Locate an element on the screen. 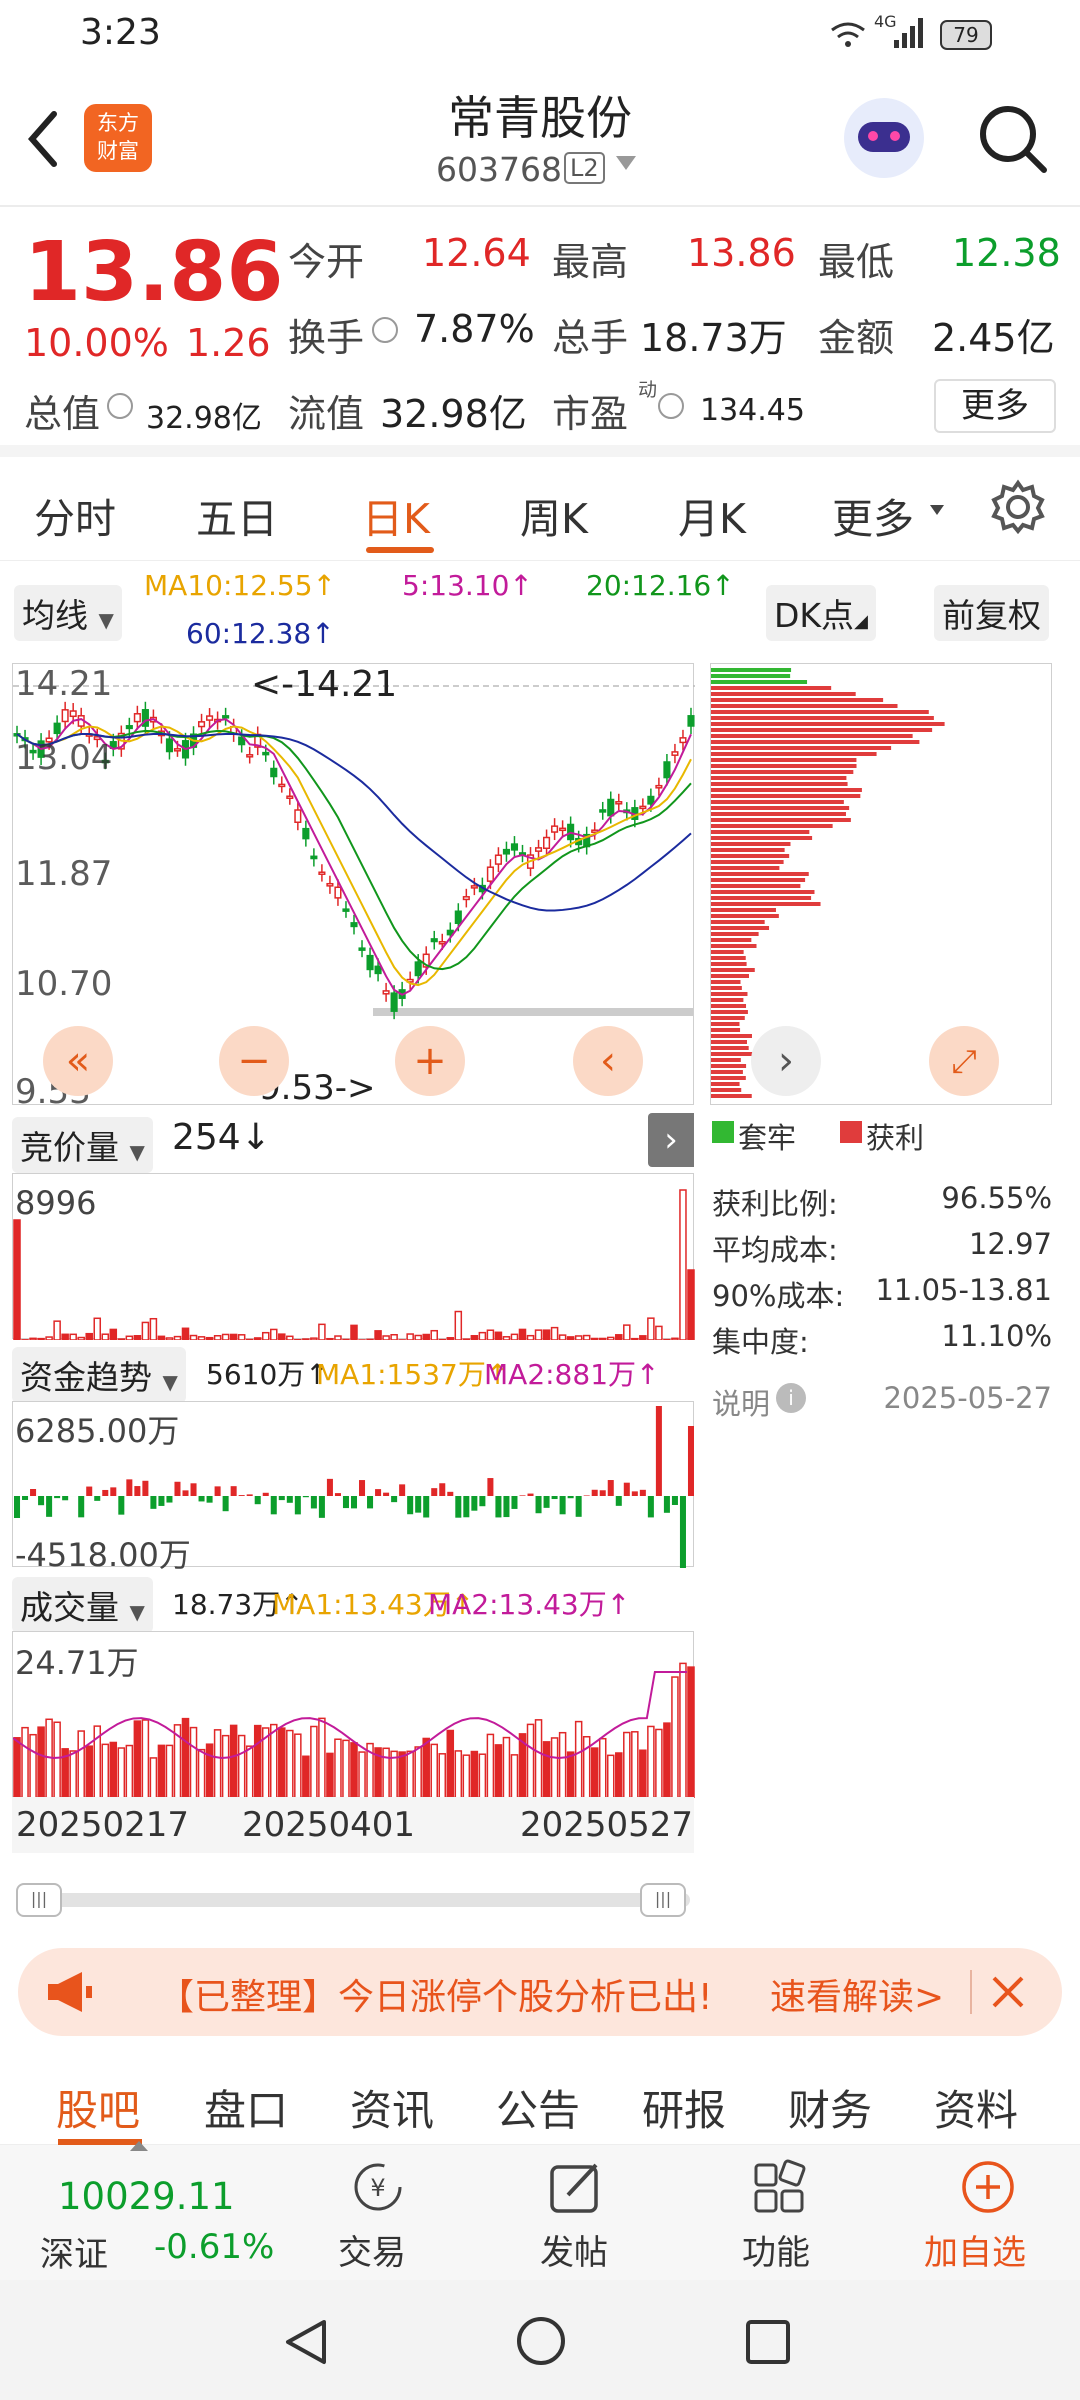 The image size is (1080, 2400). level-badge: L2 is located at coordinates (584, 168).